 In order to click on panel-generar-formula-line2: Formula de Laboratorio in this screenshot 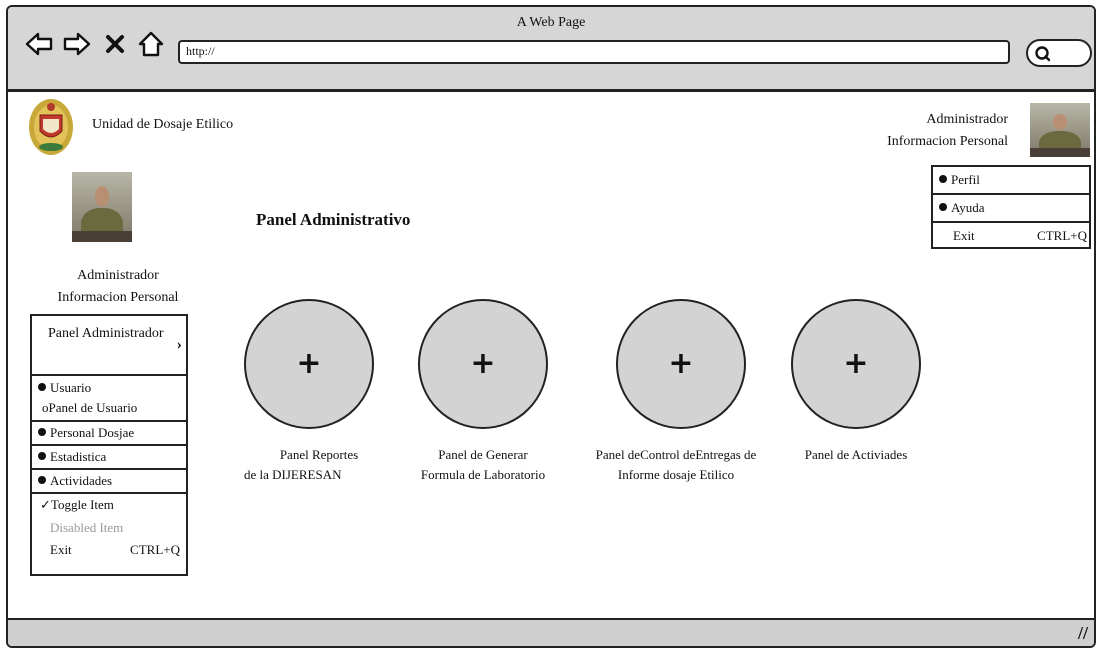, I will do `click(483, 474)`.